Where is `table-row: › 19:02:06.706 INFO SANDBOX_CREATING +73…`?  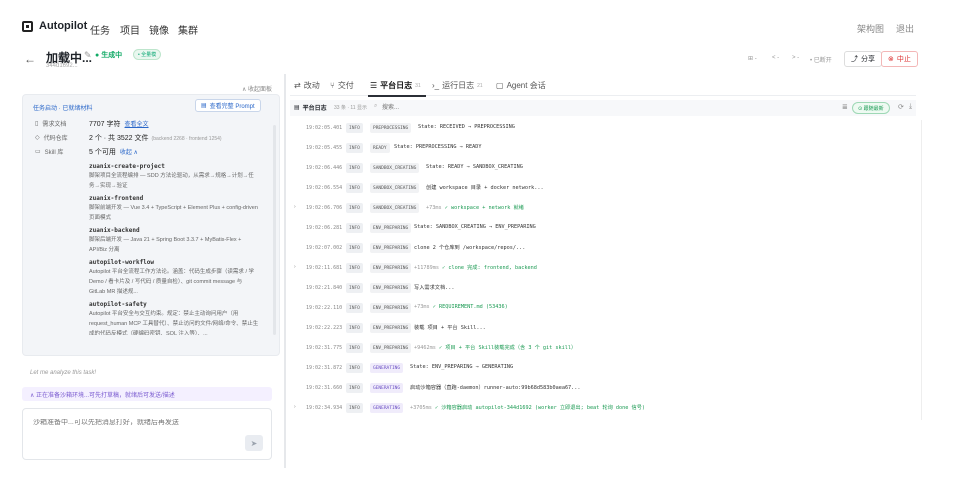 table-row: › 19:02:06.706 INFO SANDBOX_CREATING +73… is located at coordinates (603, 210).